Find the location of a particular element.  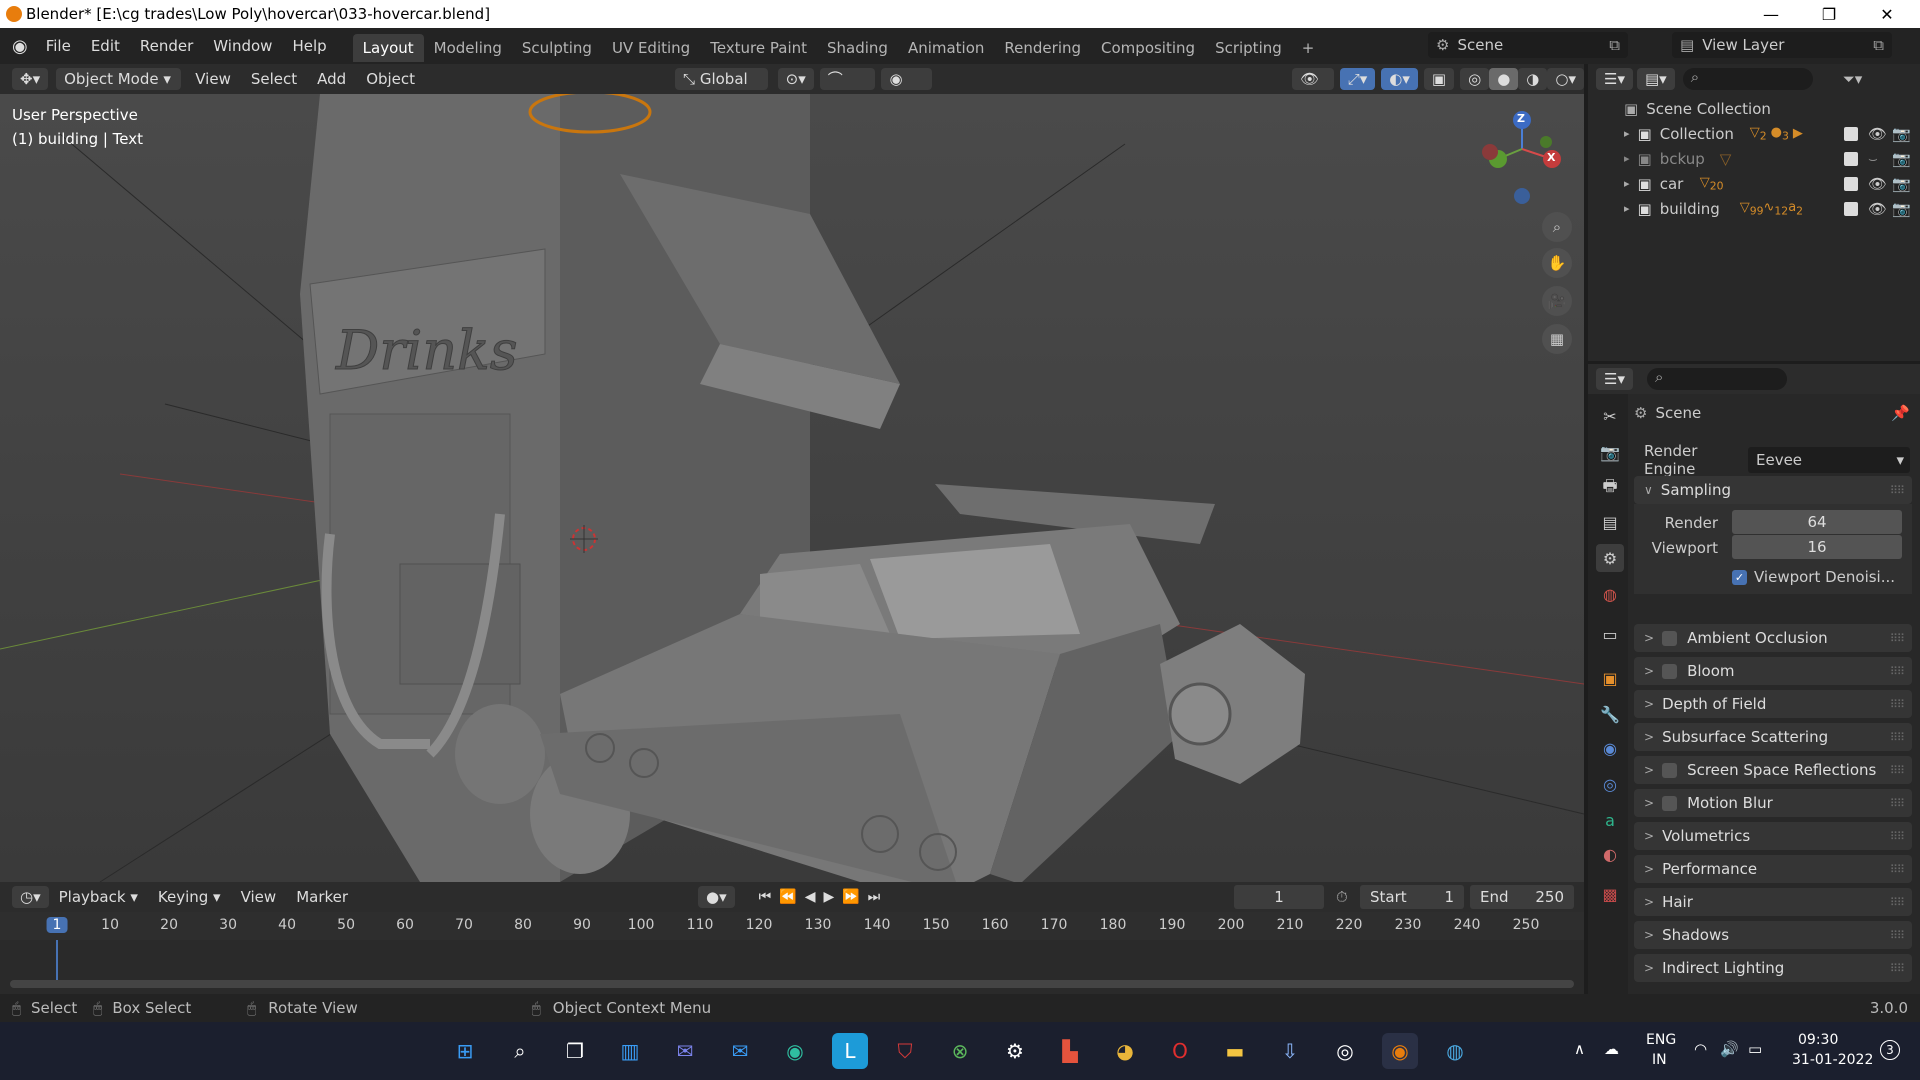

menu-render: Render is located at coordinates (166, 46).